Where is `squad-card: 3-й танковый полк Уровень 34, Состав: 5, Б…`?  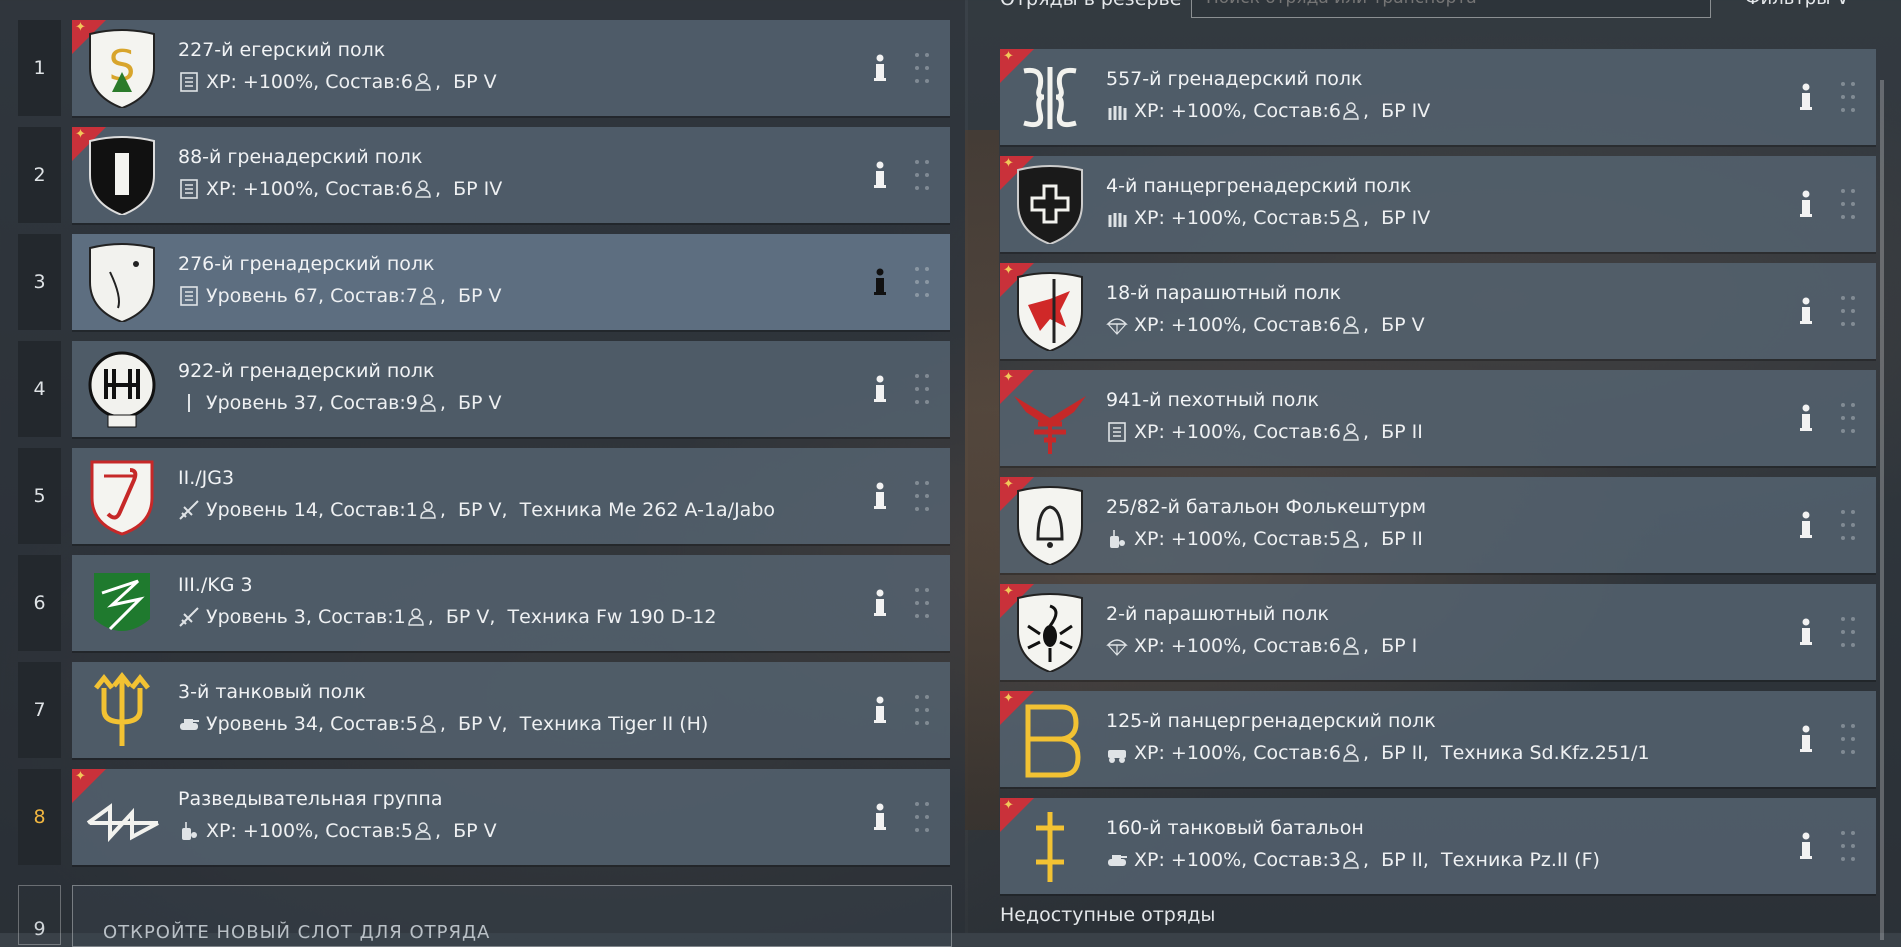 squad-card: 3-й танковый полк Уровень 34, Состав: 5, Б… is located at coordinates (511, 710).